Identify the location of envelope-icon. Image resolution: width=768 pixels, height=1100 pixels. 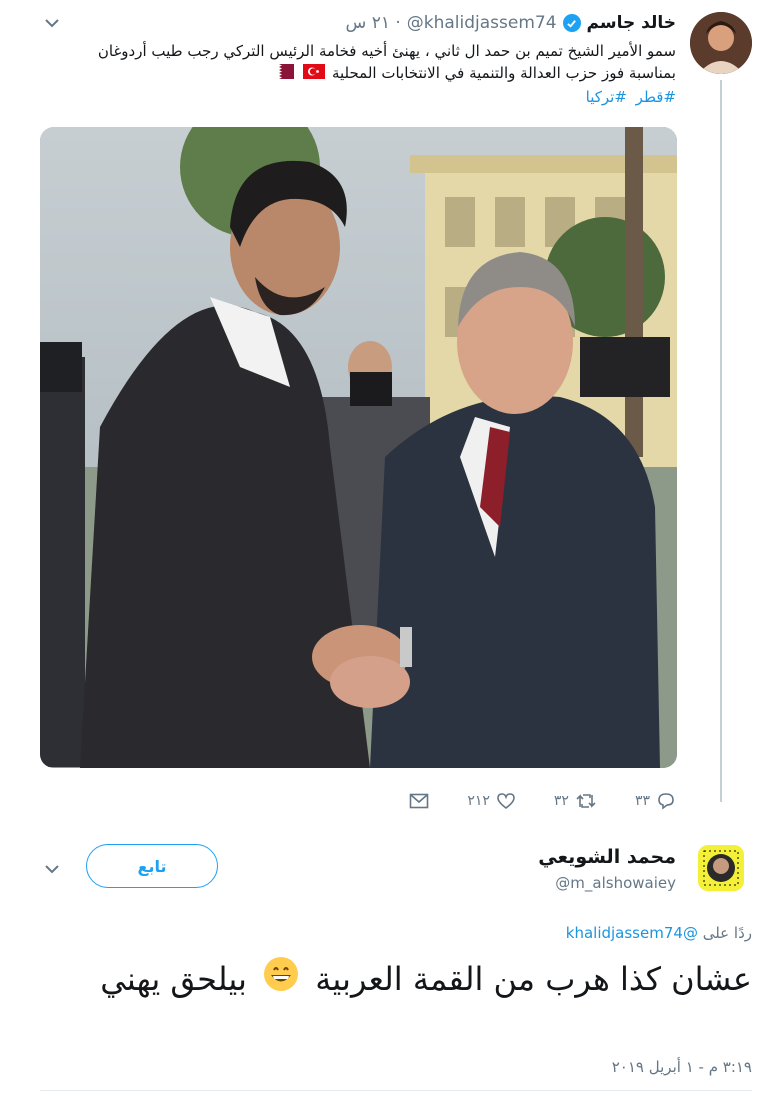
(419, 801).